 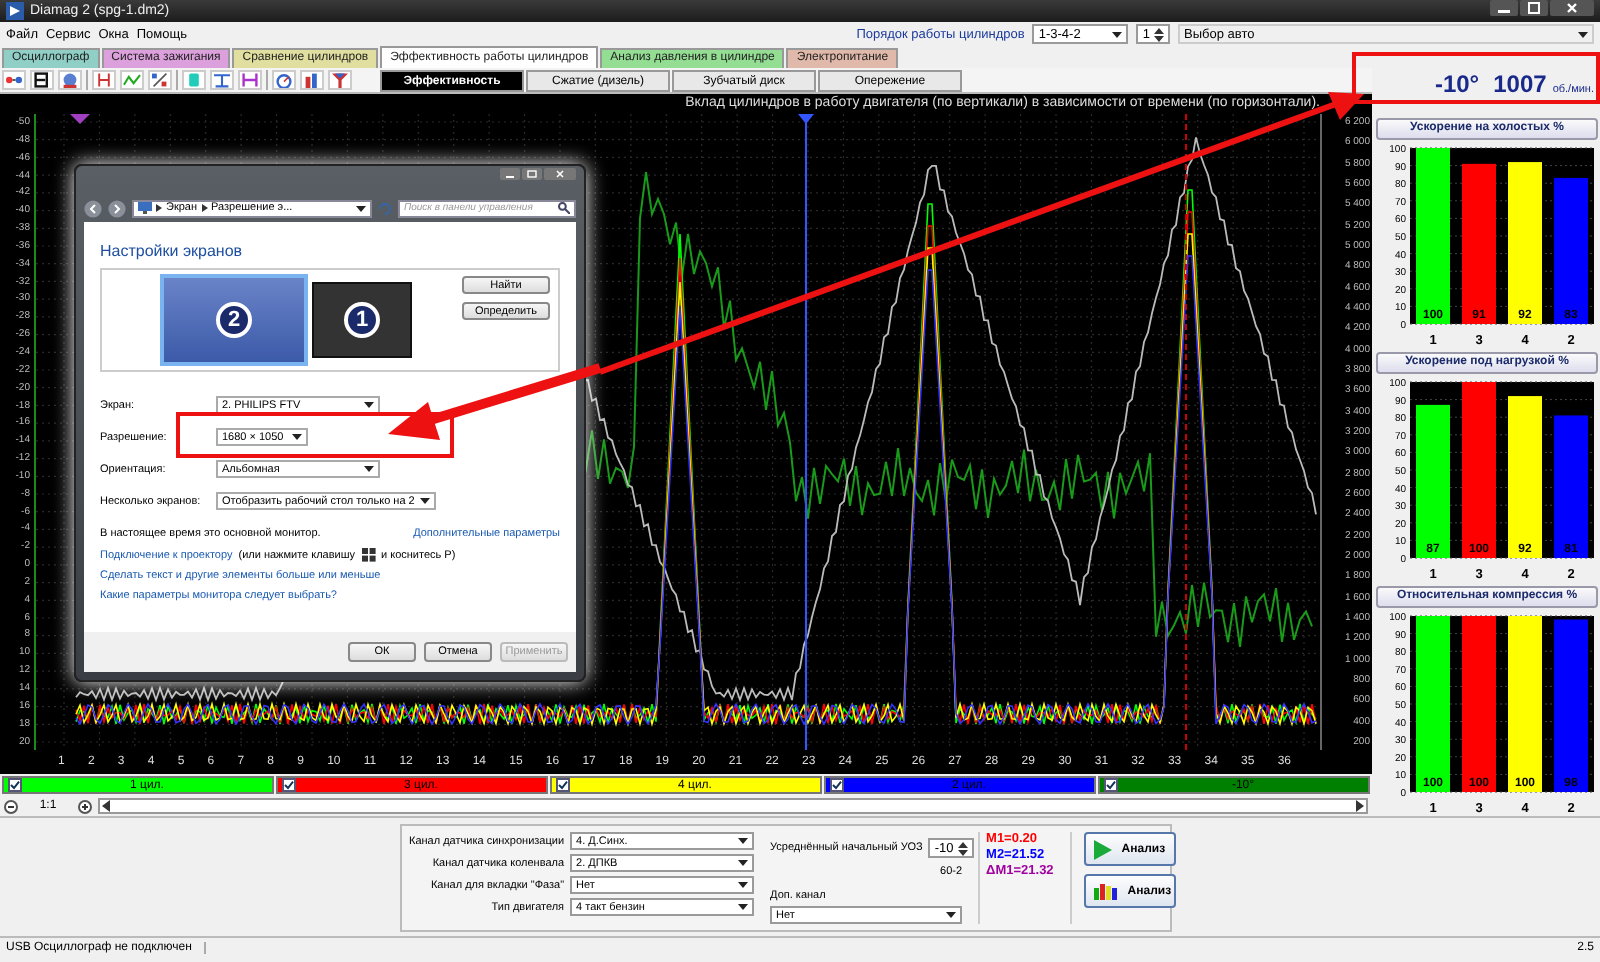 I want to click on app-icon, so click(x=15, y=11).